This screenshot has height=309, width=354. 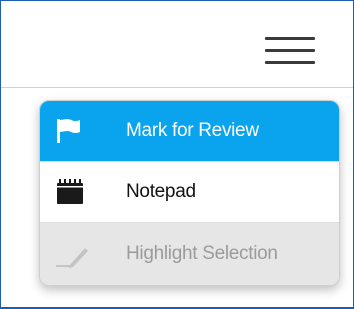 I want to click on highlighter-icon, so click(x=71, y=253).